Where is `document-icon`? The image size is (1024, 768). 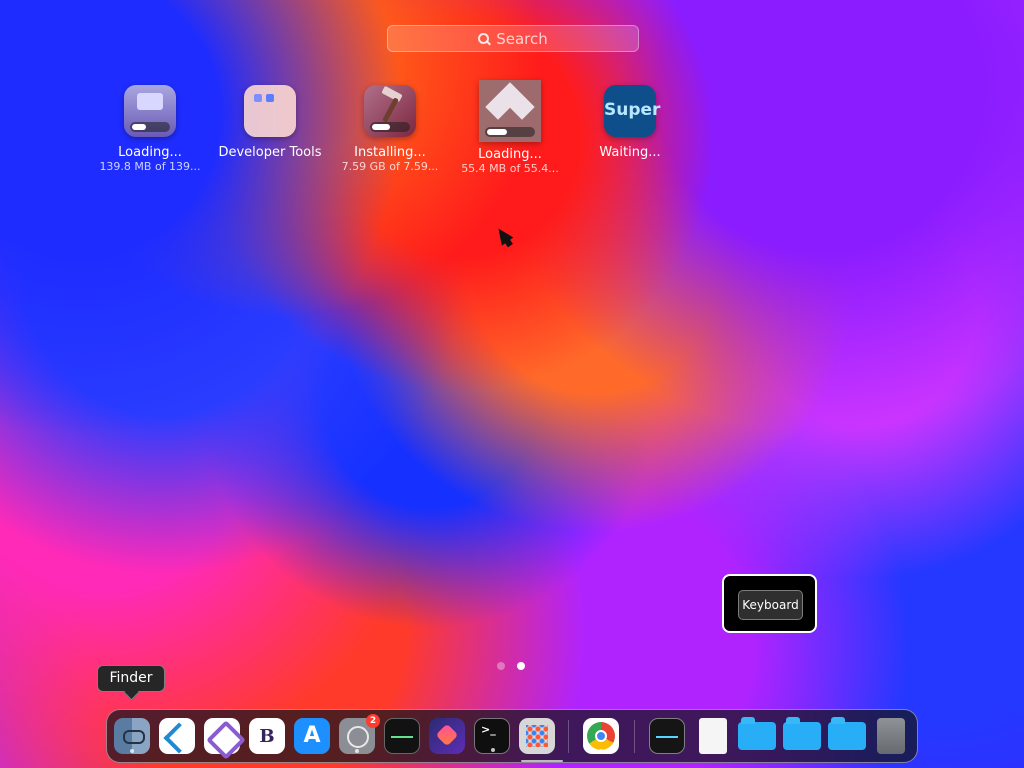 document-icon is located at coordinates (713, 736).